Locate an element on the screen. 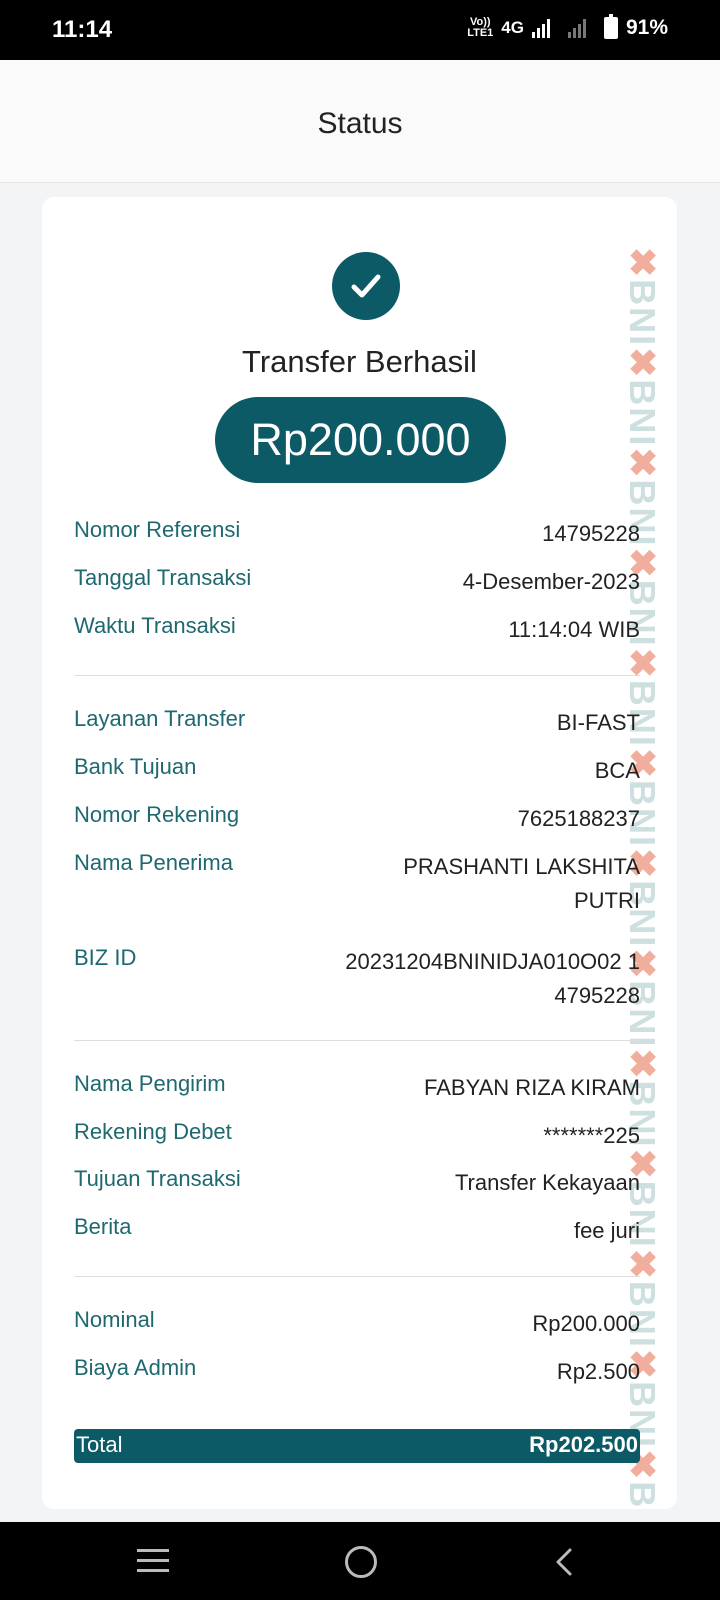 The width and height of the screenshot is (720, 1600). battery-percent: 91% is located at coordinates (646, 27).